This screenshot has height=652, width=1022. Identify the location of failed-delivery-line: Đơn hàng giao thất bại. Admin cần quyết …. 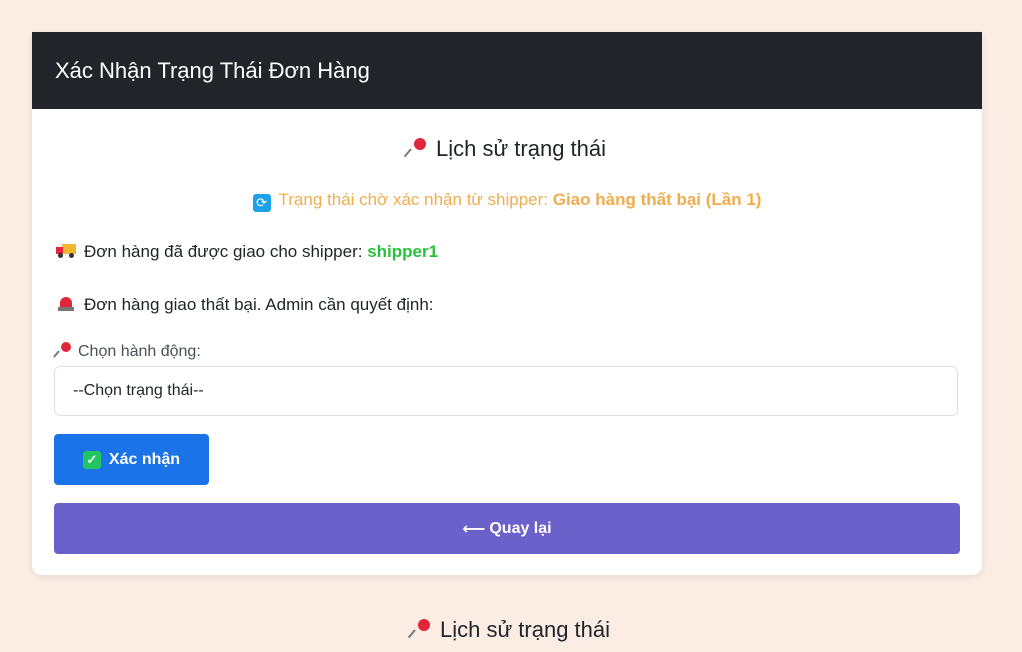
(245, 304).